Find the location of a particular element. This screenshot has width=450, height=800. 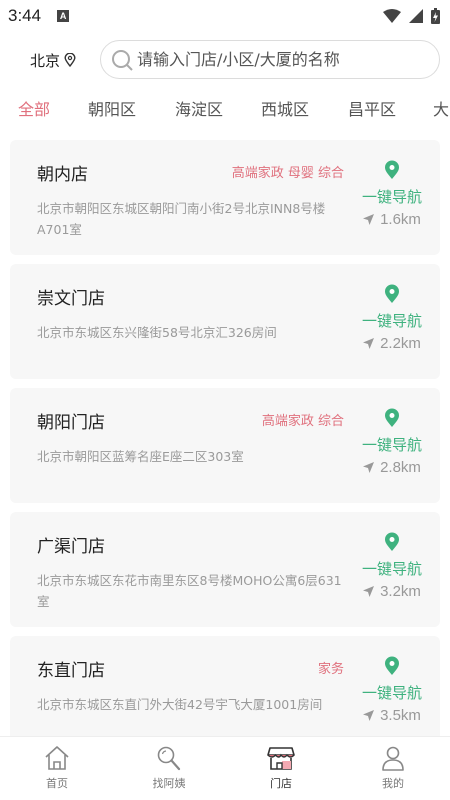

nav-profile-label: 我的 is located at coordinates (393, 783).